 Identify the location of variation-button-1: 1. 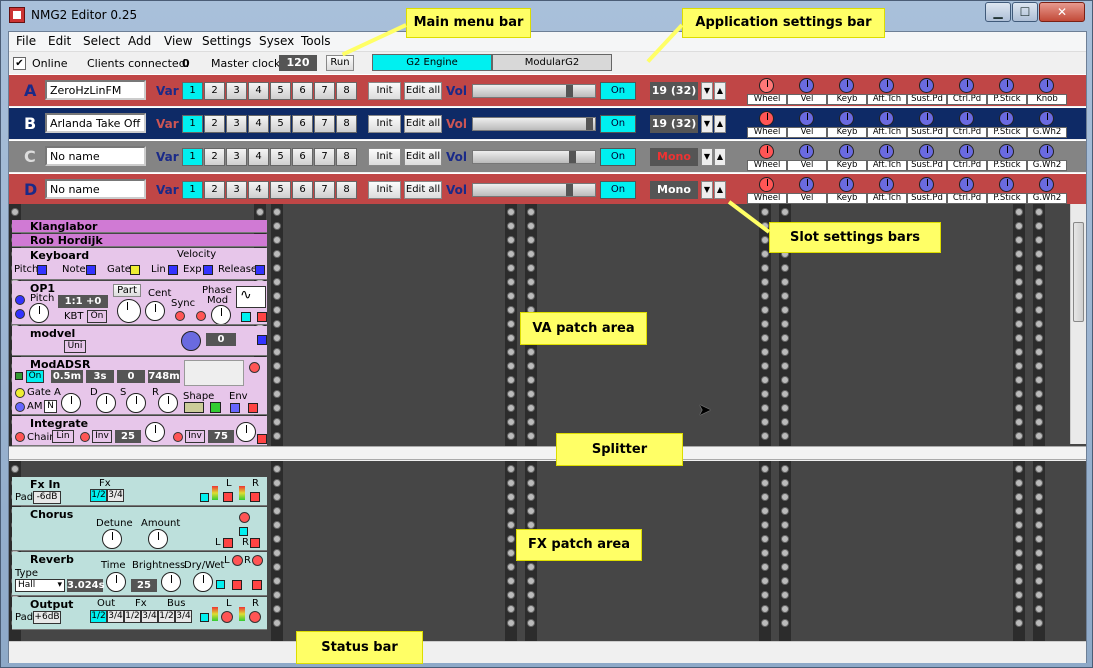
(192, 124).